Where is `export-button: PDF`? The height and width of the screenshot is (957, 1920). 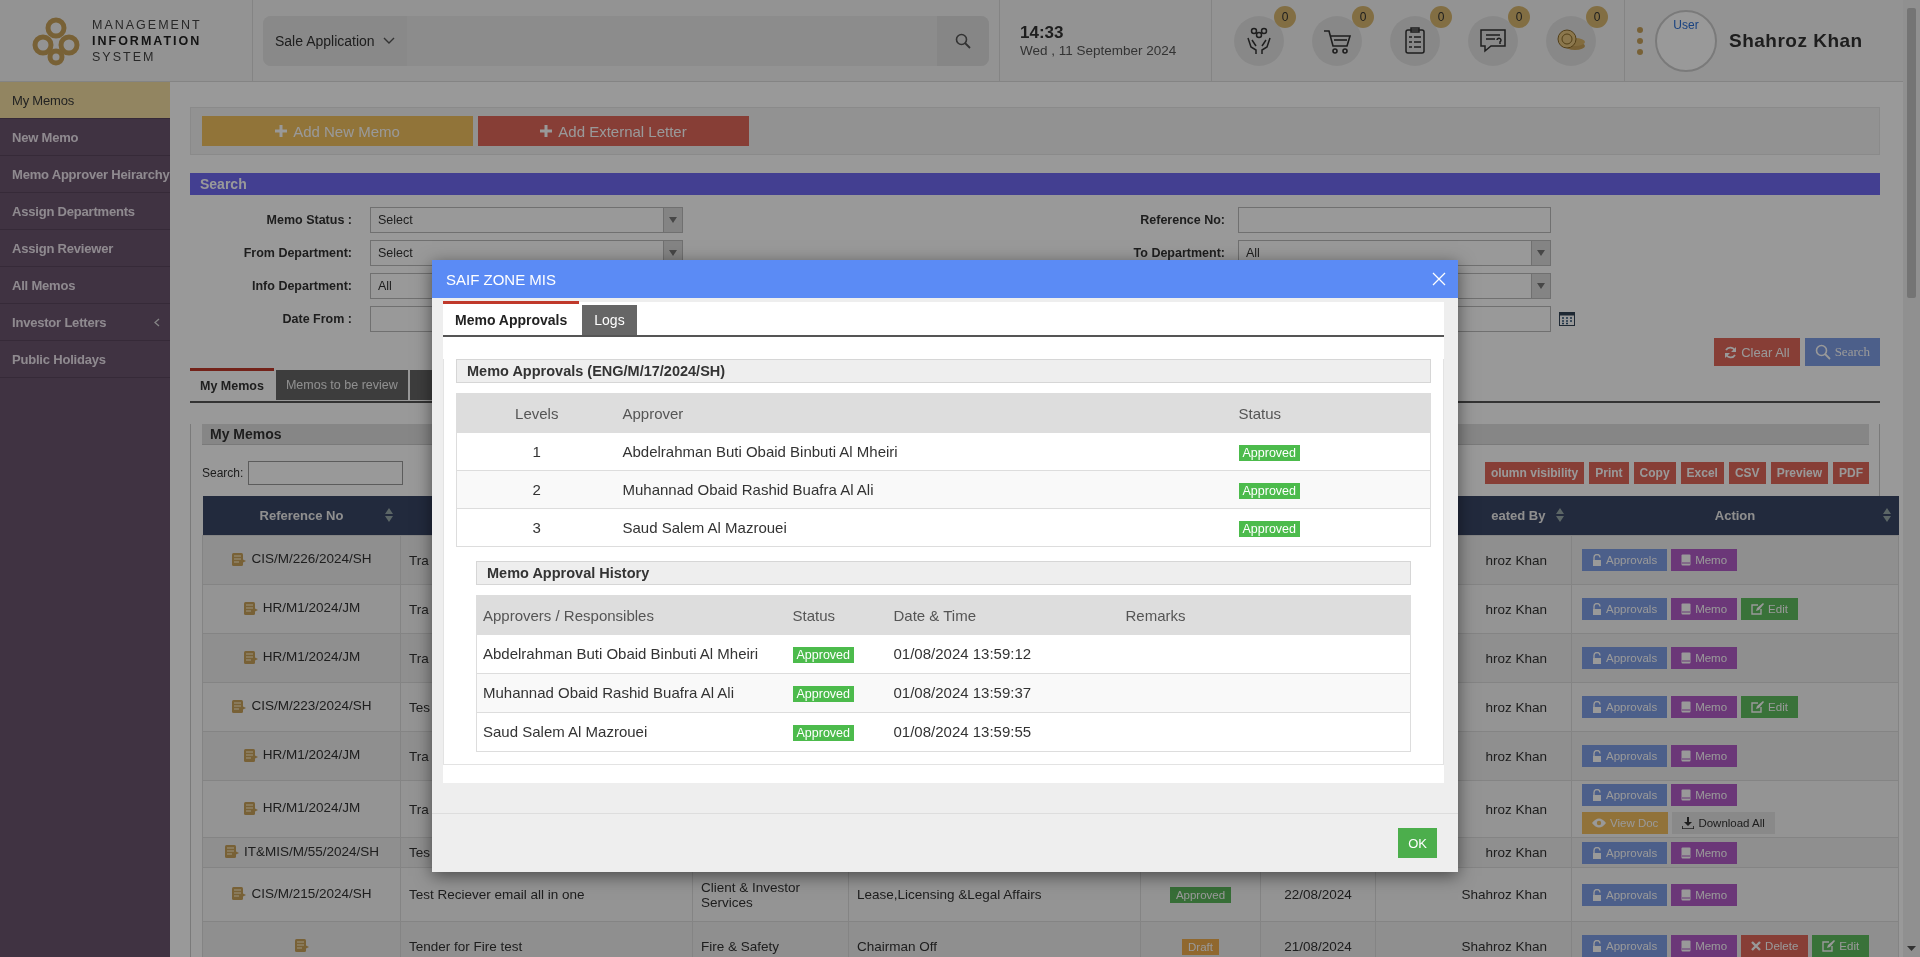
export-button: PDF is located at coordinates (1851, 473).